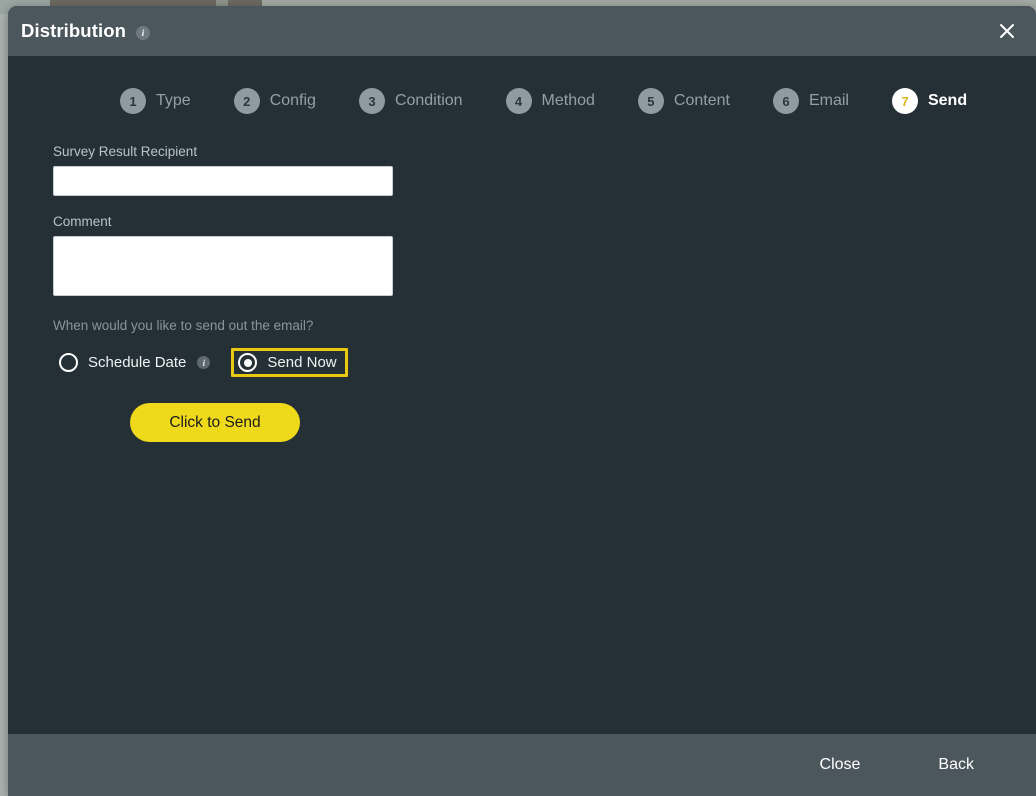  Describe the element at coordinates (522, 765) in the screenshot. I see `modal-footer: Close Back` at that location.